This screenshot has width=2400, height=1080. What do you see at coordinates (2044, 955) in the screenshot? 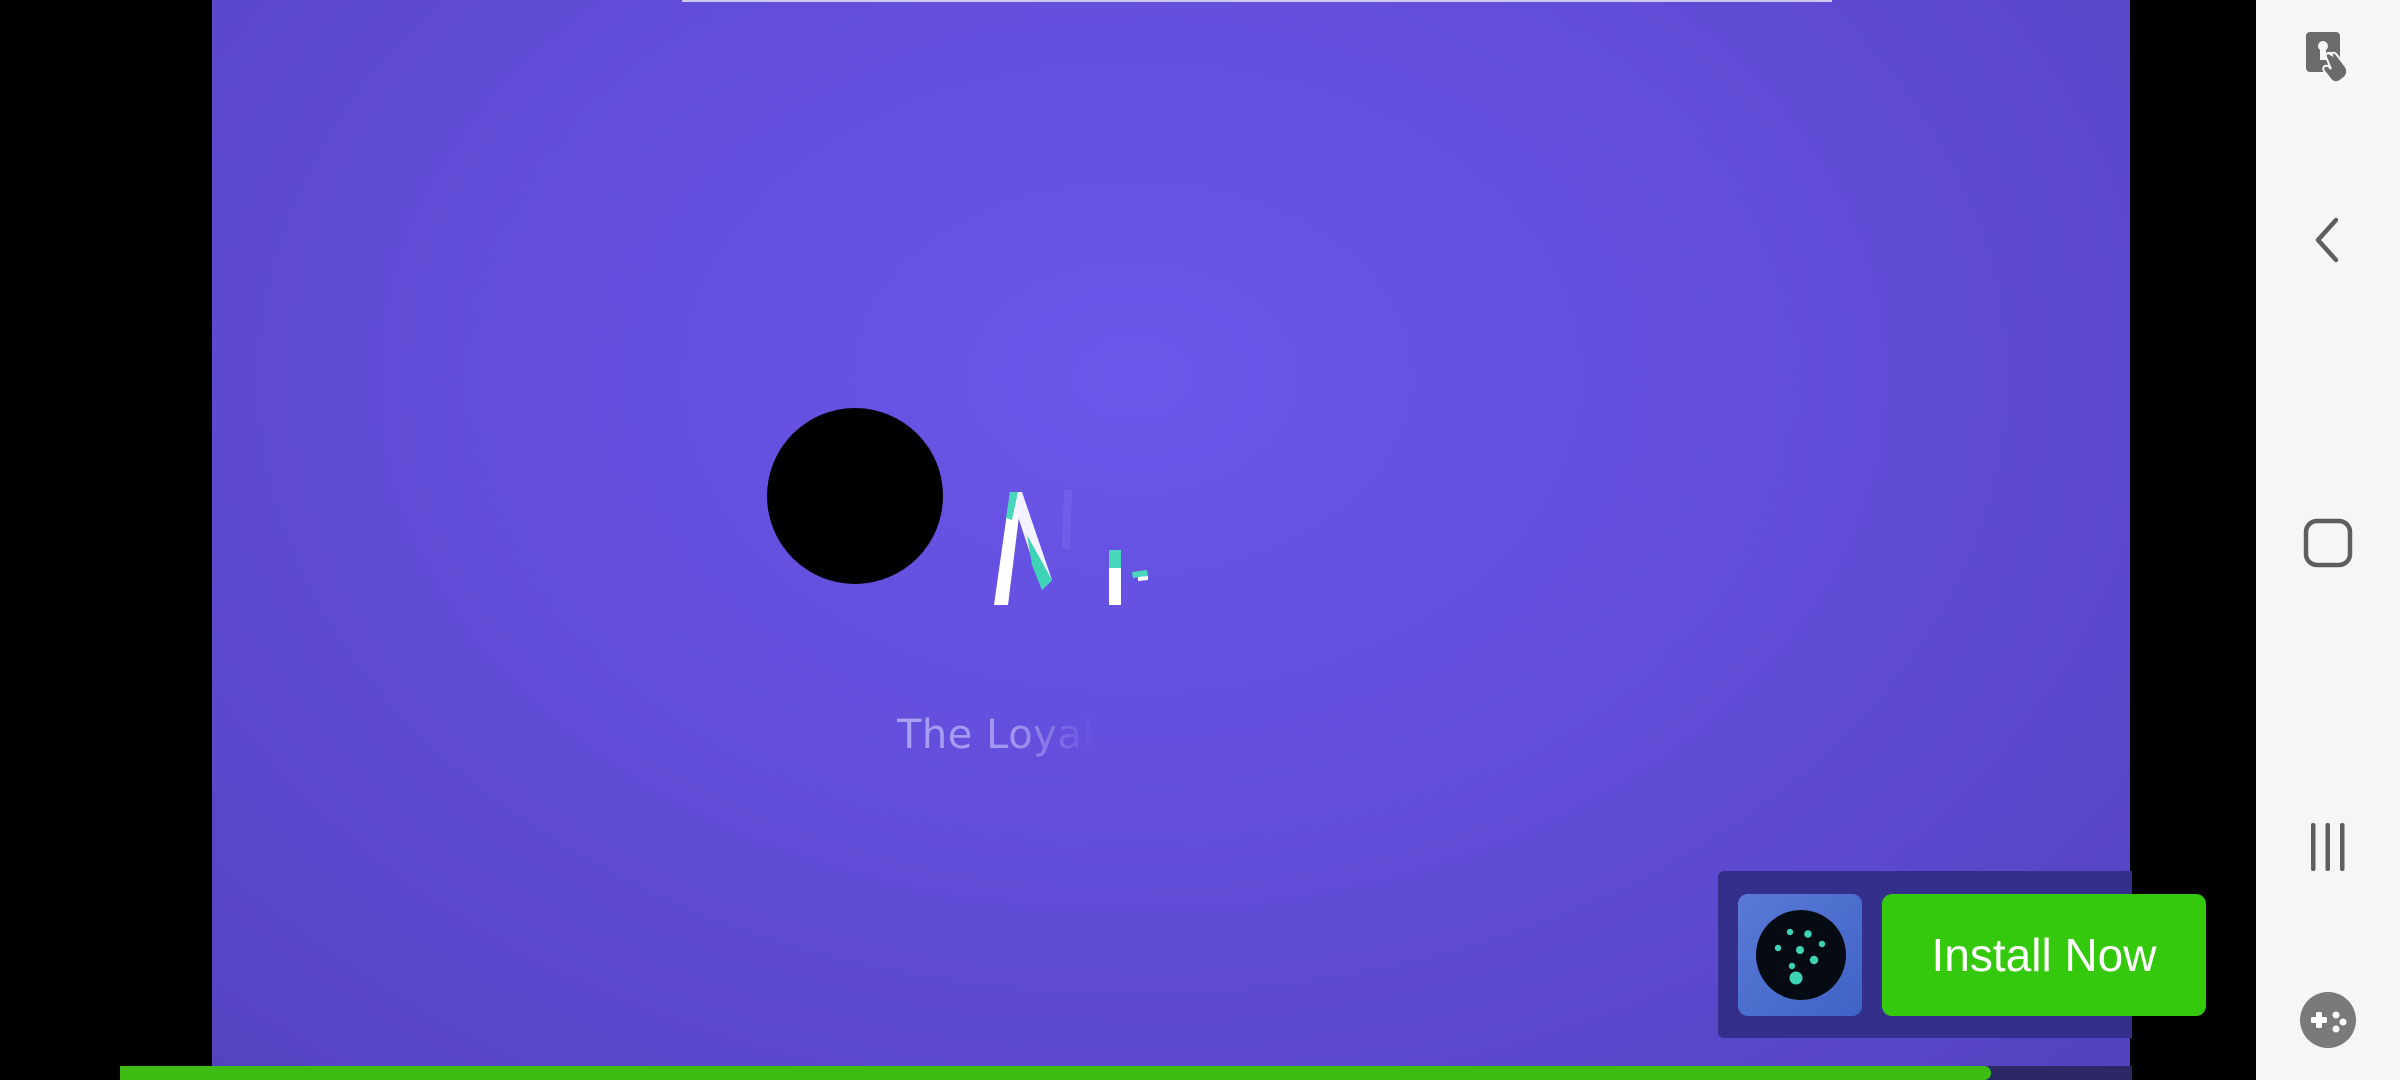
I see `install-now-button: Install Now` at bounding box center [2044, 955].